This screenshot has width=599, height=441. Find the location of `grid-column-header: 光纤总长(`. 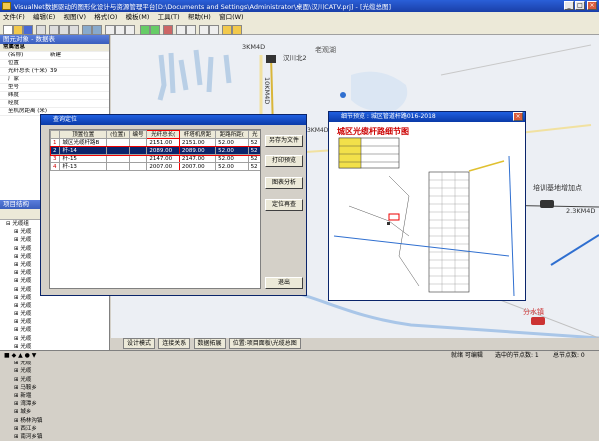

grid-column-header: 光纤总长( is located at coordinates (163, 134).